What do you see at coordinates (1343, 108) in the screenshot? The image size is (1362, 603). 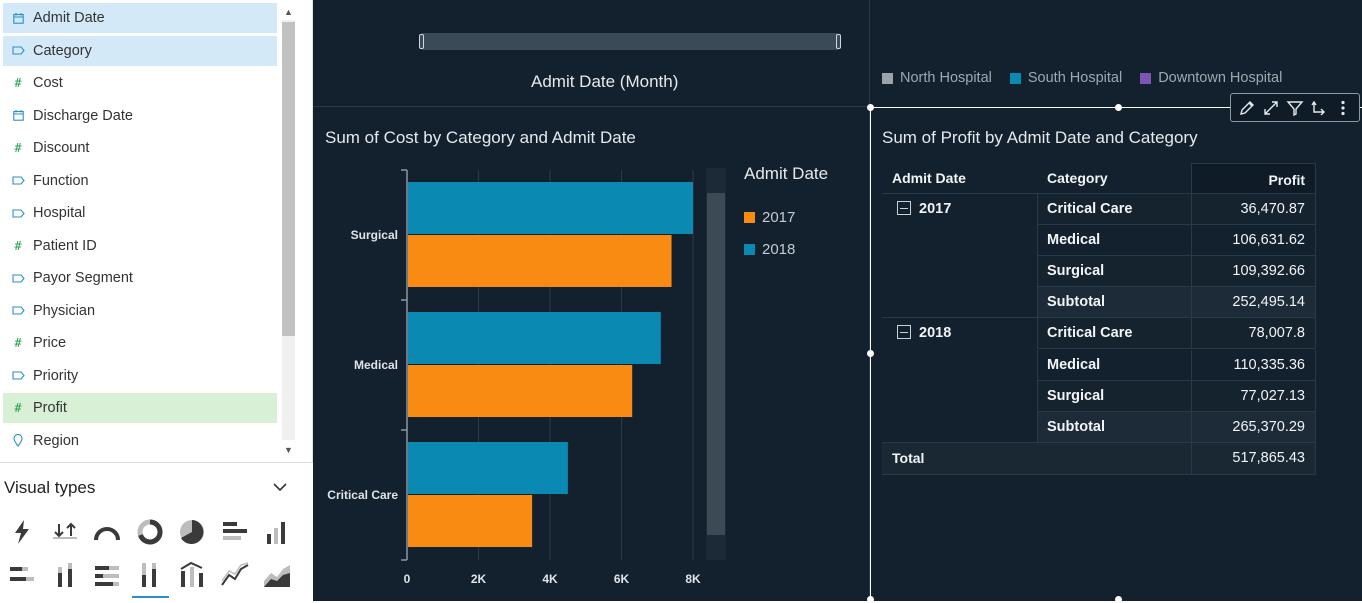 I see `more-icon` at bounding box center [1343, 108].